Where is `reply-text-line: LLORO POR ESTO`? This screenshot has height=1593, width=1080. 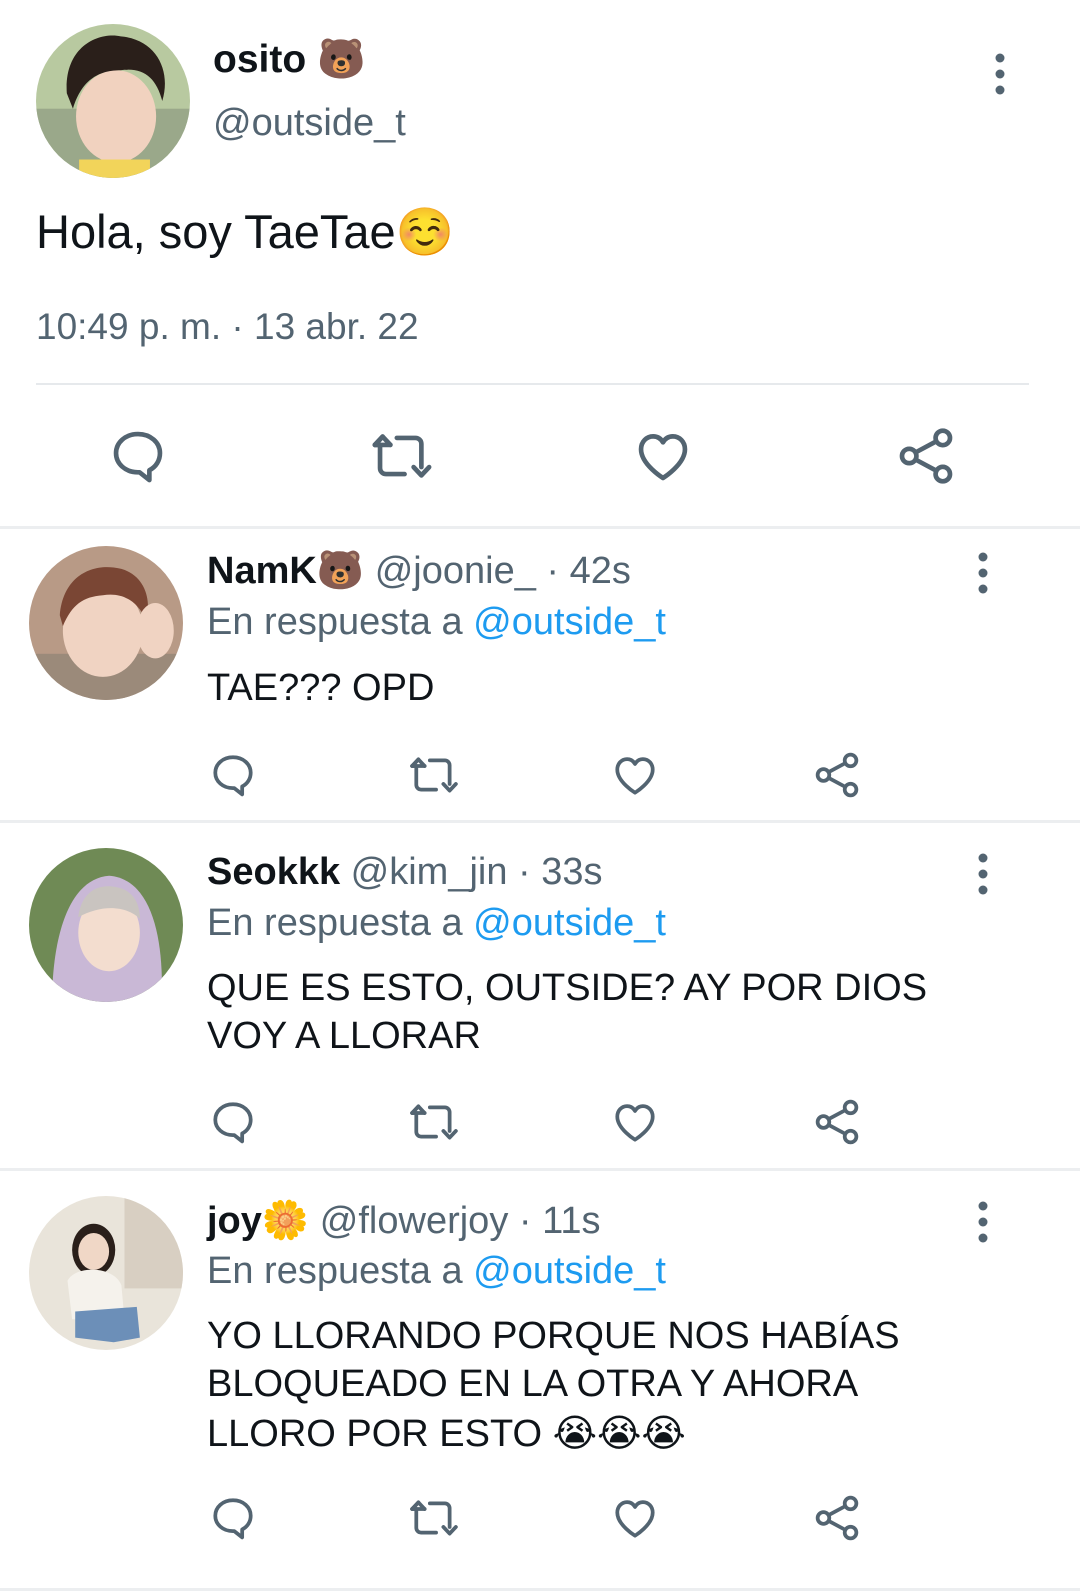 reply-text-line: LLORO POR ESTO is located at coordinates (375, 1434).